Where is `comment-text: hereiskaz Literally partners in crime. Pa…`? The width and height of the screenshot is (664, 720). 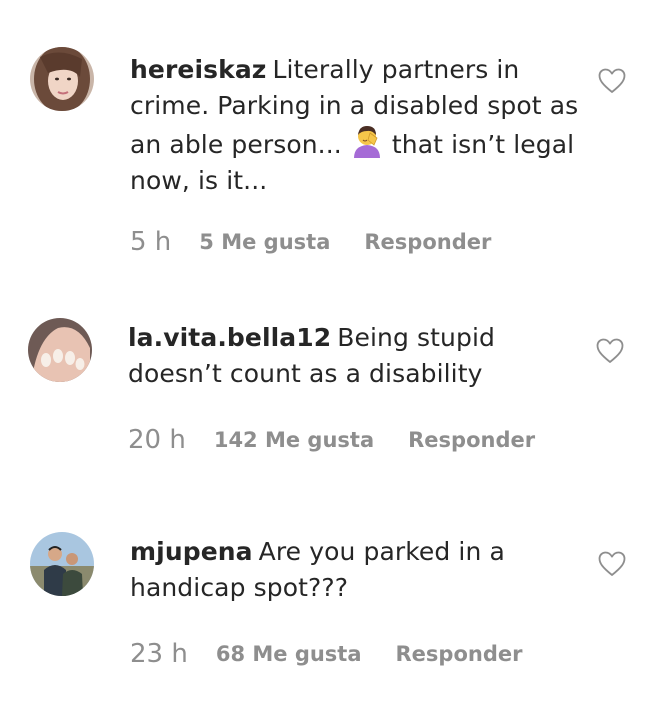 comment-text: hereiskaz Literally partners in crime. Pa… is located at coordinates (355, 125).